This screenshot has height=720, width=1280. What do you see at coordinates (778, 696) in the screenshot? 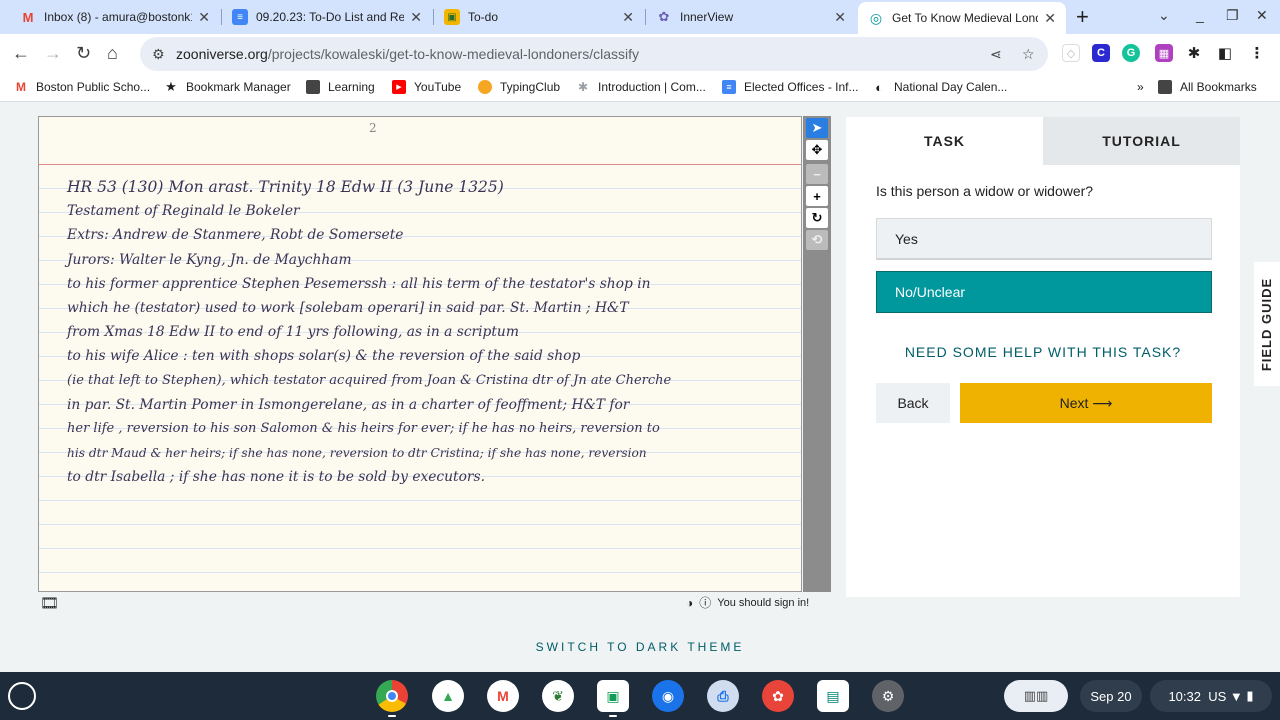
I see `paint-icon: ✿` at bounding box center [778, 696].